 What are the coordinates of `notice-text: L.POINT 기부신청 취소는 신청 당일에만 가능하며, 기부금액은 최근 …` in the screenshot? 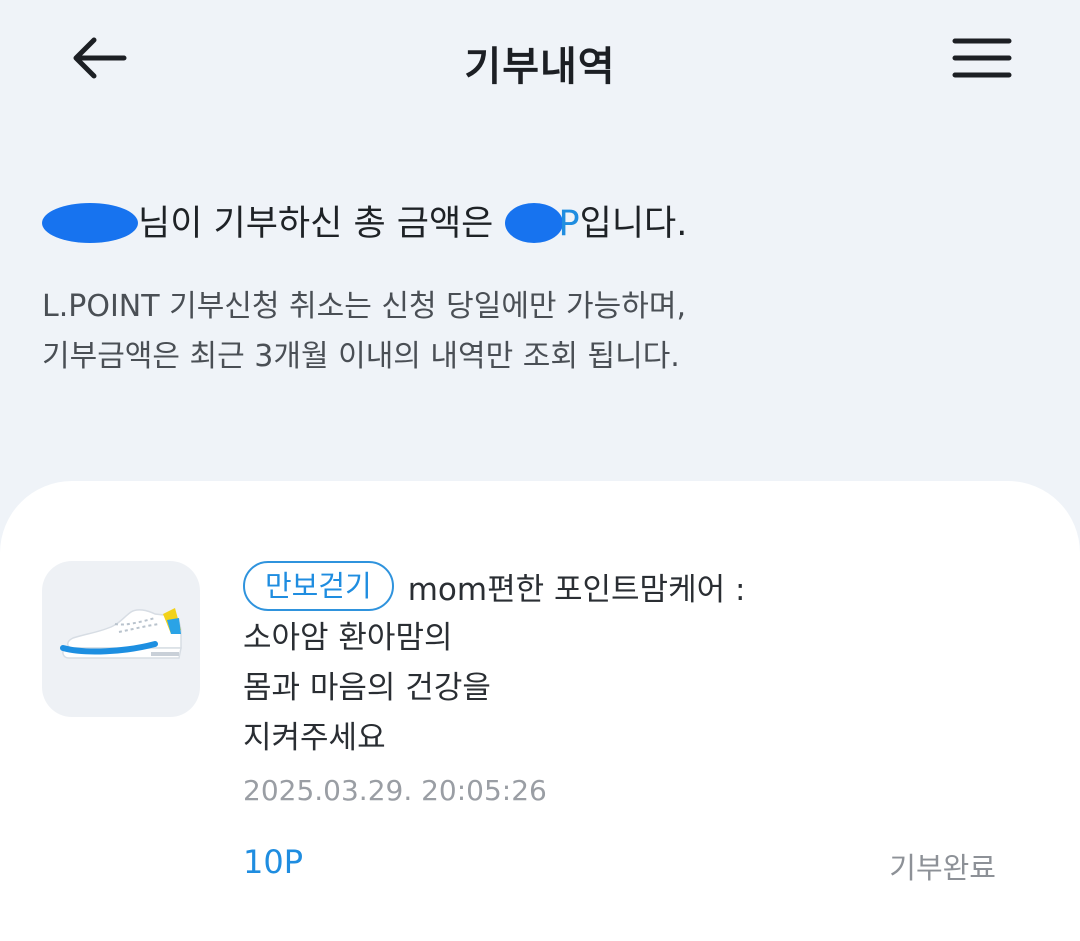 It's located at (542, 332).